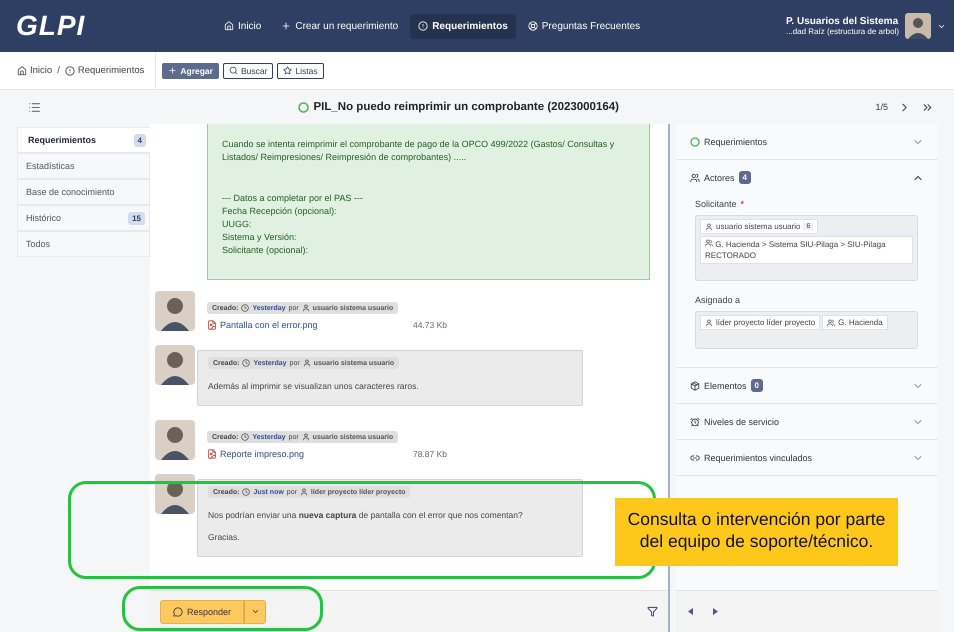 Image resolution: width=954 pixels, height=632 pixels. What do you see at coordinates (339, 26) in the screenshot?
I see `nav-item: Crear un requerimiento` at bounding box center [339, 26].